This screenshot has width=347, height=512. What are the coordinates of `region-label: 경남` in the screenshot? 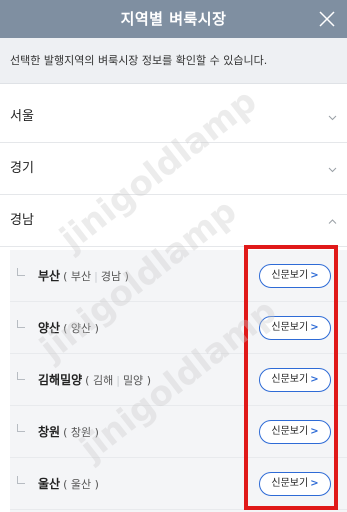 It's located at (22, 220).